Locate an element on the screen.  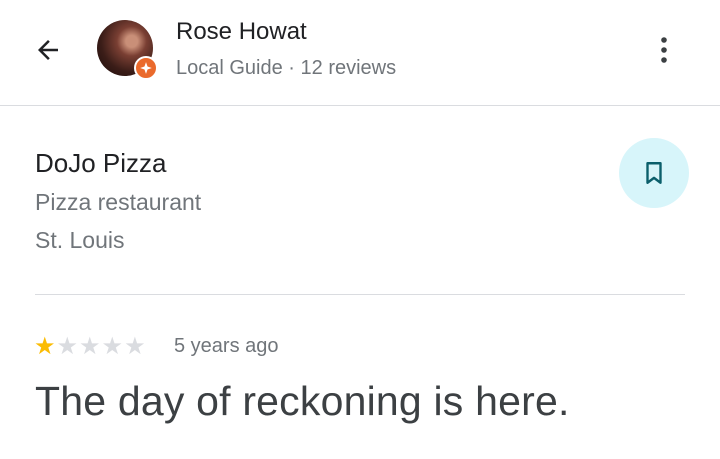
local-guide-star-icon is located at coordinates (146, 68).